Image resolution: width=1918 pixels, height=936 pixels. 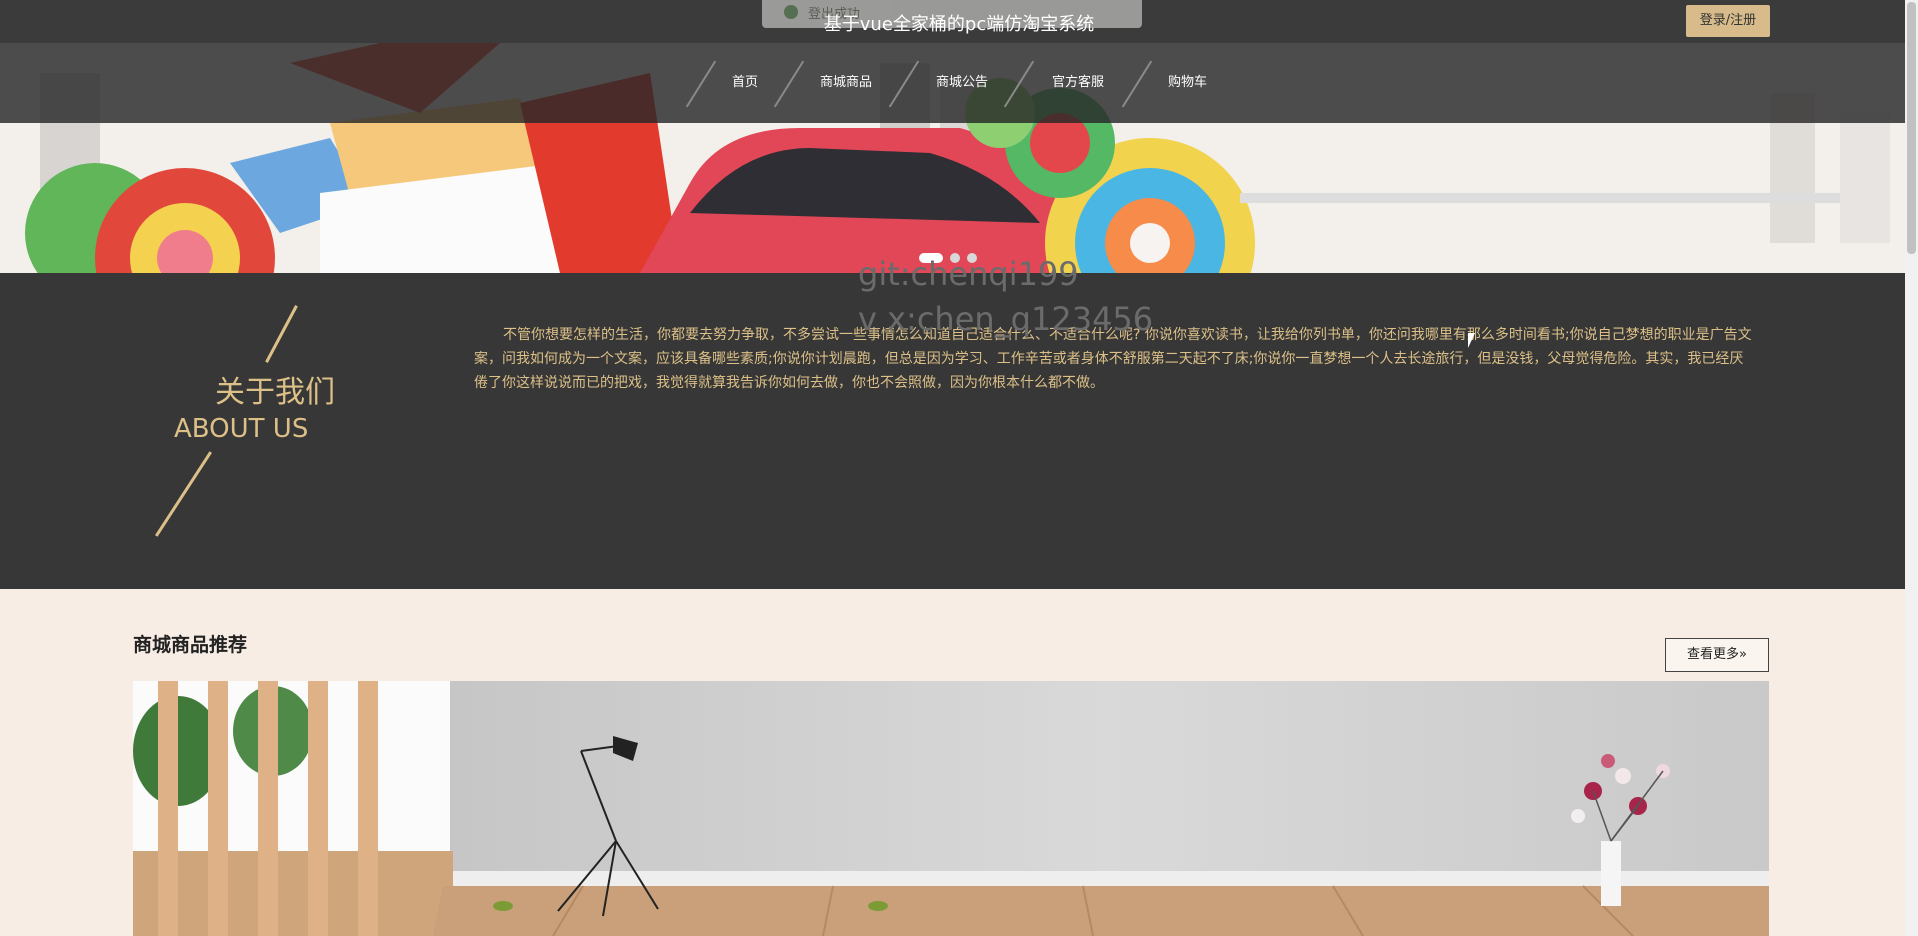 What do you see at coordinates (1006, 319) in the screenshot?
I see `watermark-line-2: v x:chen_q123456` at bounding box center [1006, 319].